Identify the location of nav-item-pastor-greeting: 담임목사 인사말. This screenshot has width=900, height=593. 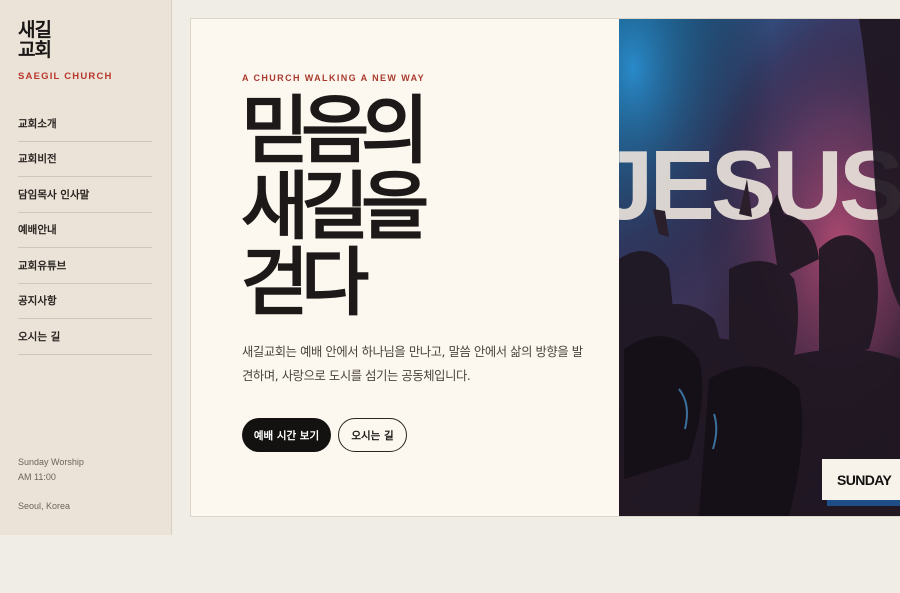
(85, 195).